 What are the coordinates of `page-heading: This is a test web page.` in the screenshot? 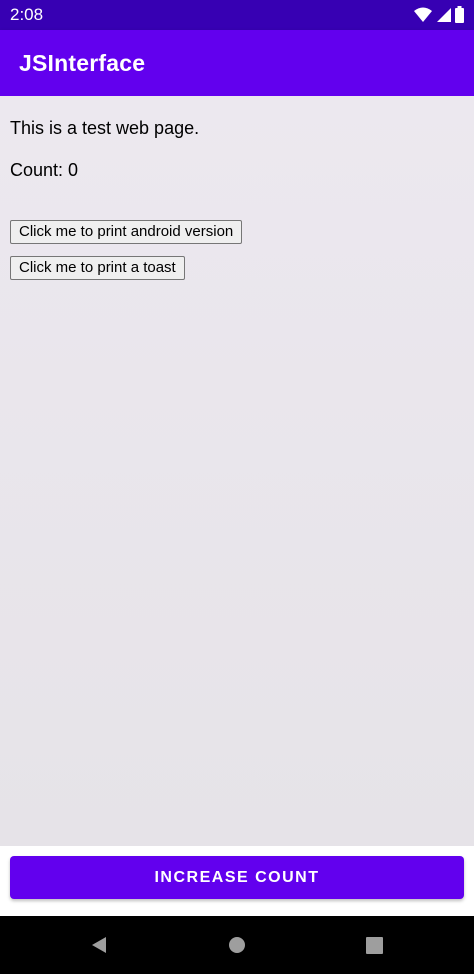 It's located at (105, 128).